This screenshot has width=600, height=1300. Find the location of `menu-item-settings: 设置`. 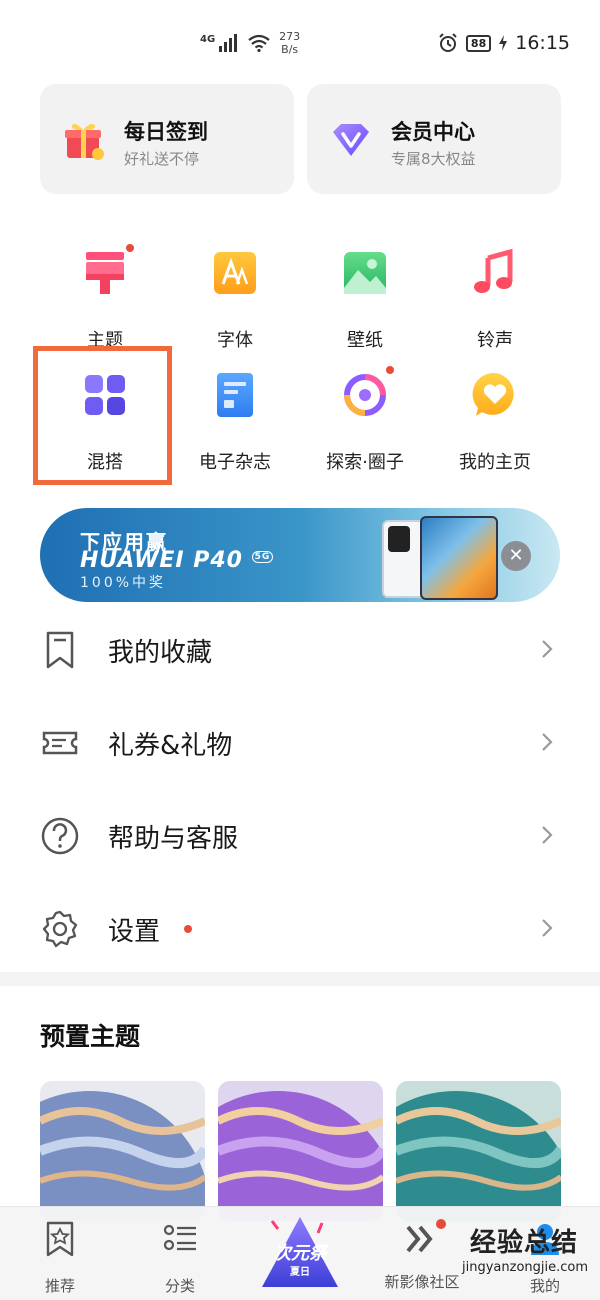

menu-item-settings: 设置 is located at coordinates (300, 929).